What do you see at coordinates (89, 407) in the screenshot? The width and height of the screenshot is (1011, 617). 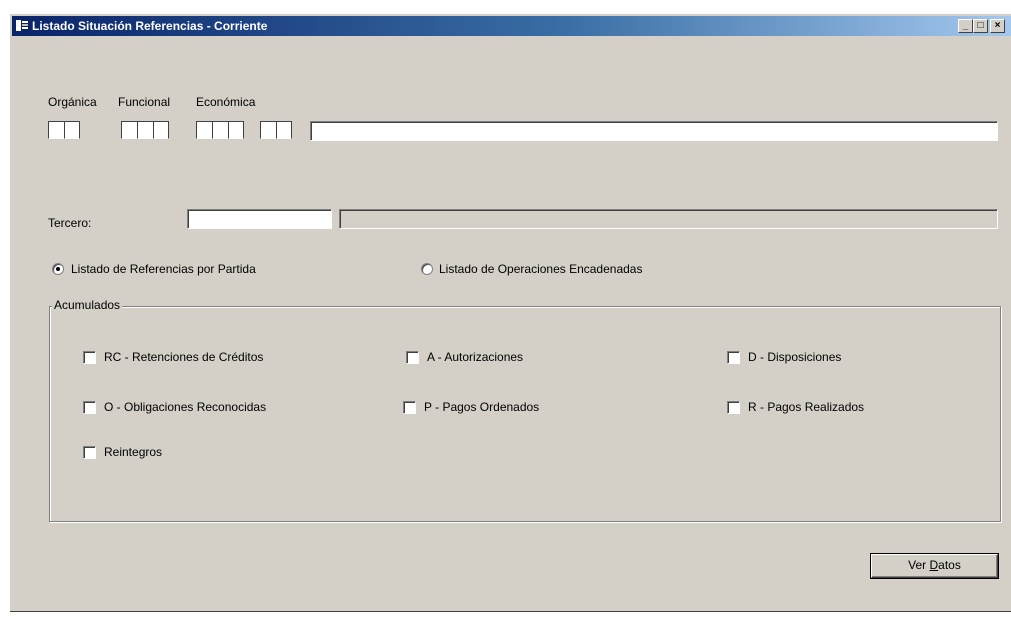 I see `checkbox-o` at bounding box center [89, 407].